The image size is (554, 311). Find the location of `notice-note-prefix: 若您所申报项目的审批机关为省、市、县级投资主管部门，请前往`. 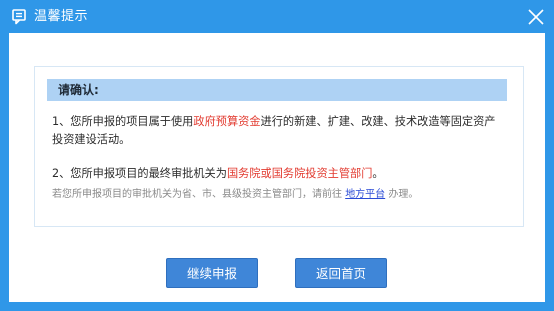

notice-note-prefix: 若您所申报项目的审批机关为省、市、县级投资主管部门，请前往 is located at coordinates (197, 194).